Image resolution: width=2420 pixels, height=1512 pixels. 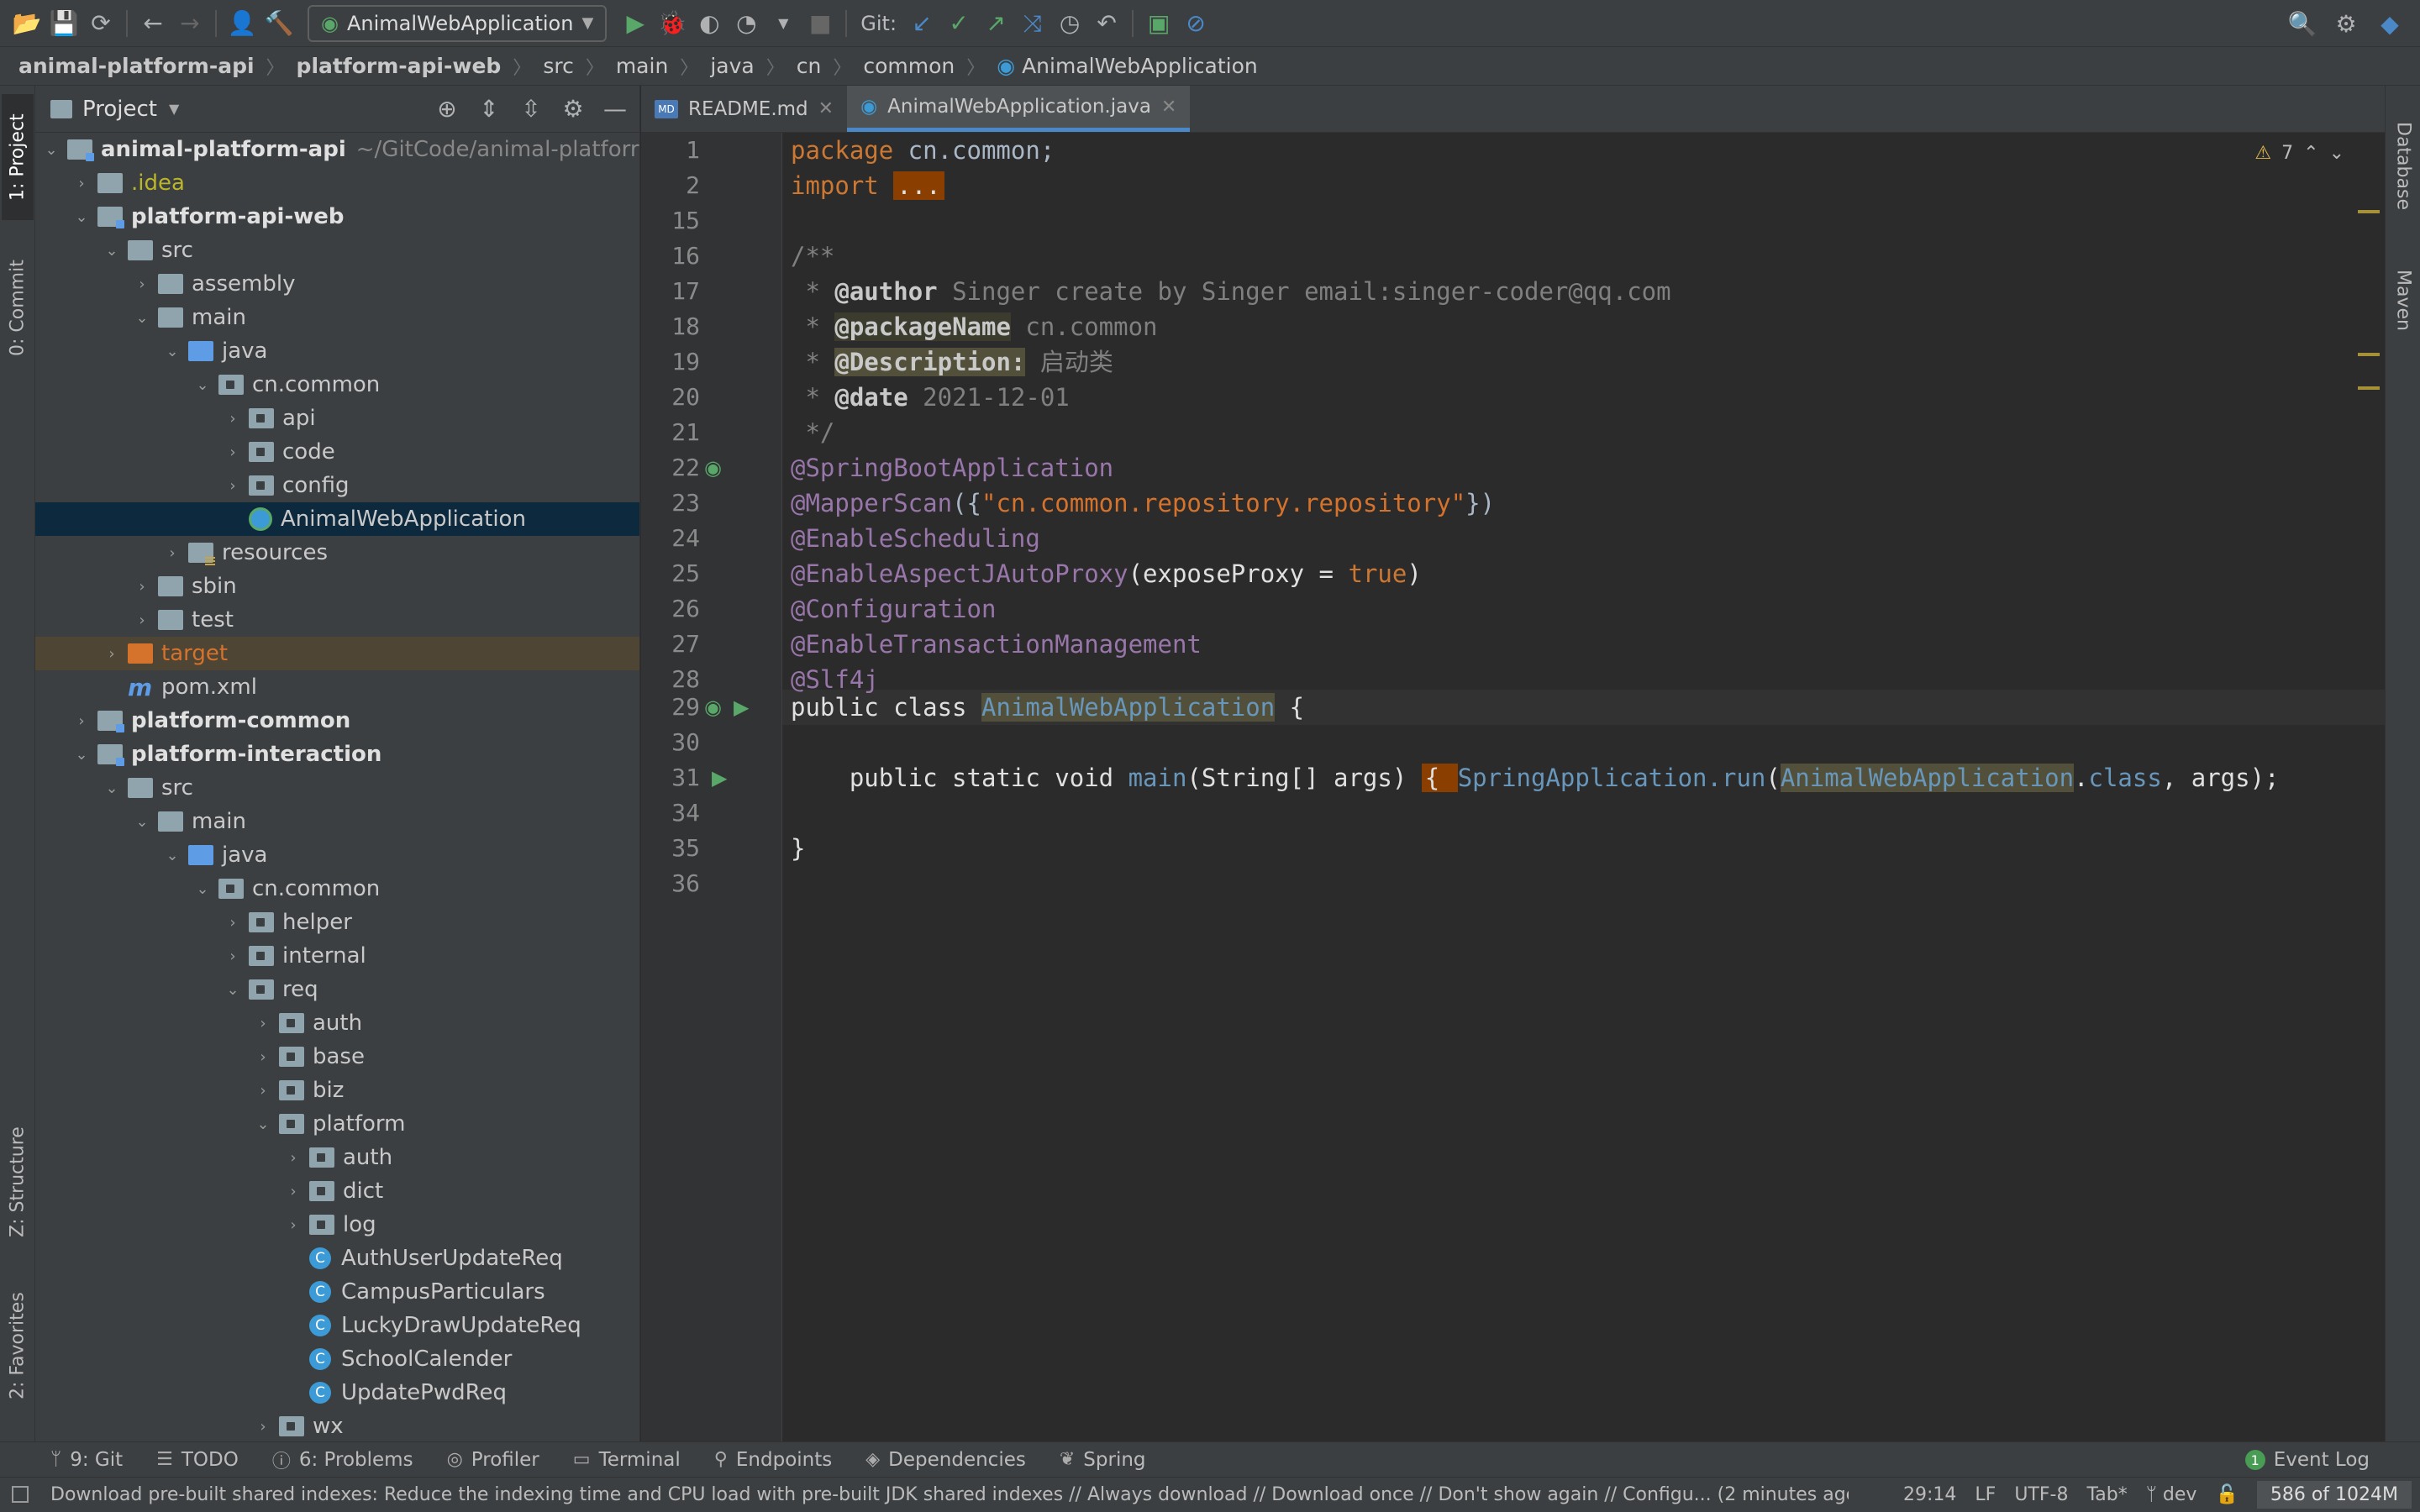 I want to click on toolbox-icon: ◆, so click(x=2390, y=23).